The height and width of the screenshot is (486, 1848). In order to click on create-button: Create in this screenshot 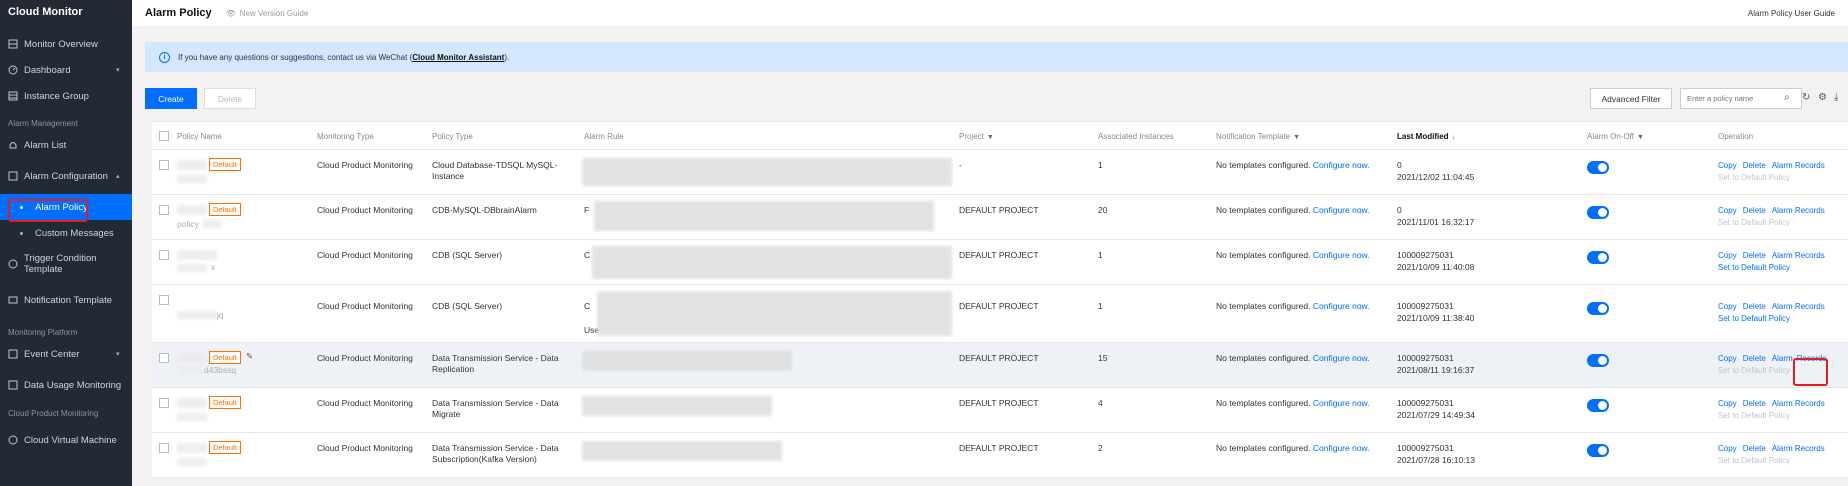, I will do `click(171, 98)`.